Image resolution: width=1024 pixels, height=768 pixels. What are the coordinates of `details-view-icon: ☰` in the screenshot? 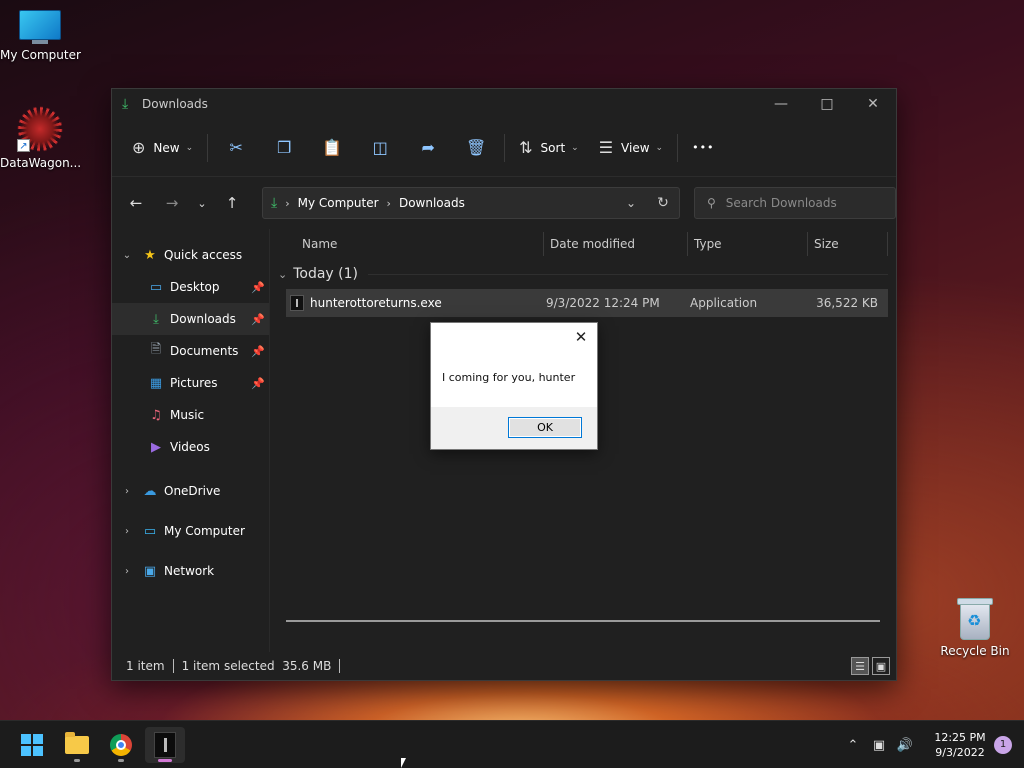 It's located at (860, 666).